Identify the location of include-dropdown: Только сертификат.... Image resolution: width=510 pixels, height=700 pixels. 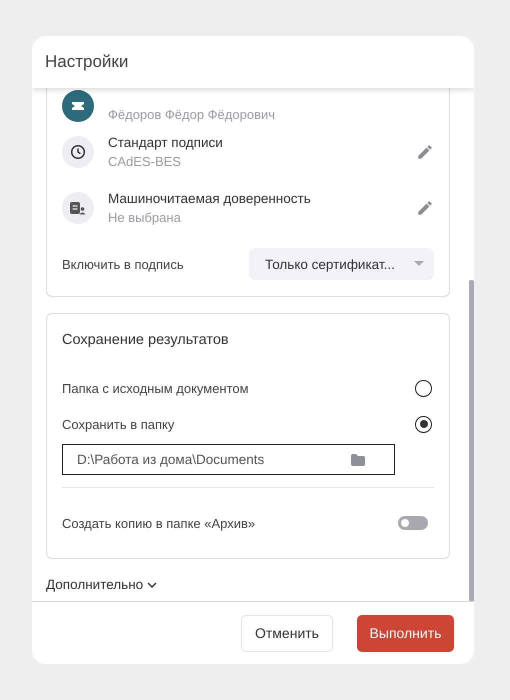
(341, 264).